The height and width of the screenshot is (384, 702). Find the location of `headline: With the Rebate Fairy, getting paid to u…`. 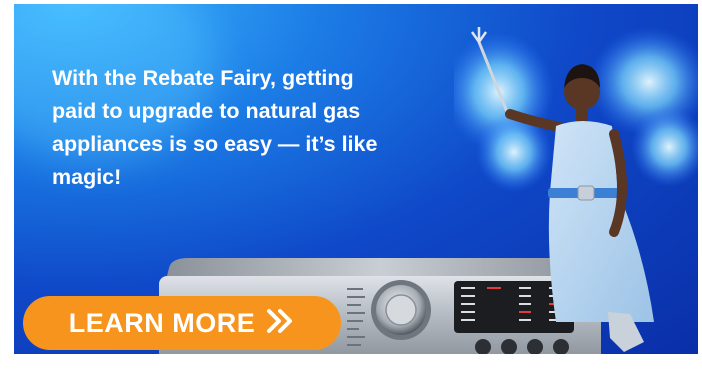

headline: With the Rebate Fairy, getting paid to u… is located at coordinates (215, 127).